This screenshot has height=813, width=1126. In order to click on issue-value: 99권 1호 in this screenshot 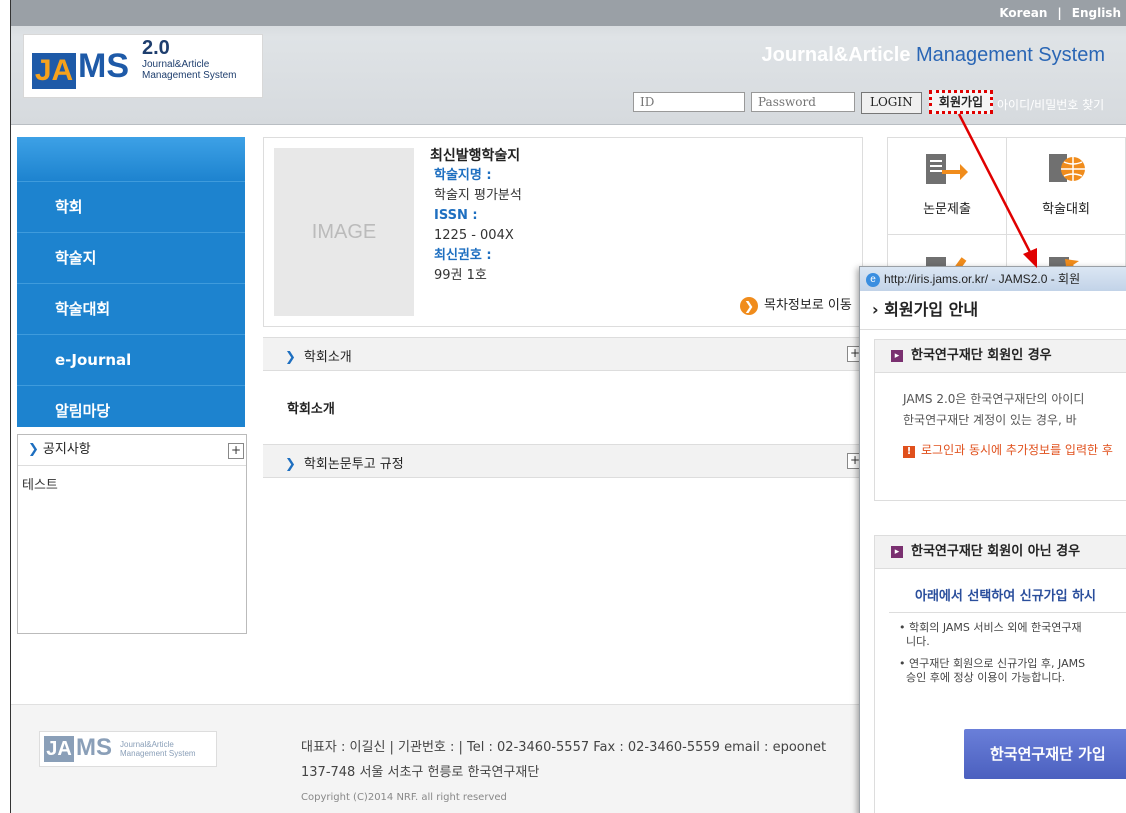, I will do `click(460, 275)`.